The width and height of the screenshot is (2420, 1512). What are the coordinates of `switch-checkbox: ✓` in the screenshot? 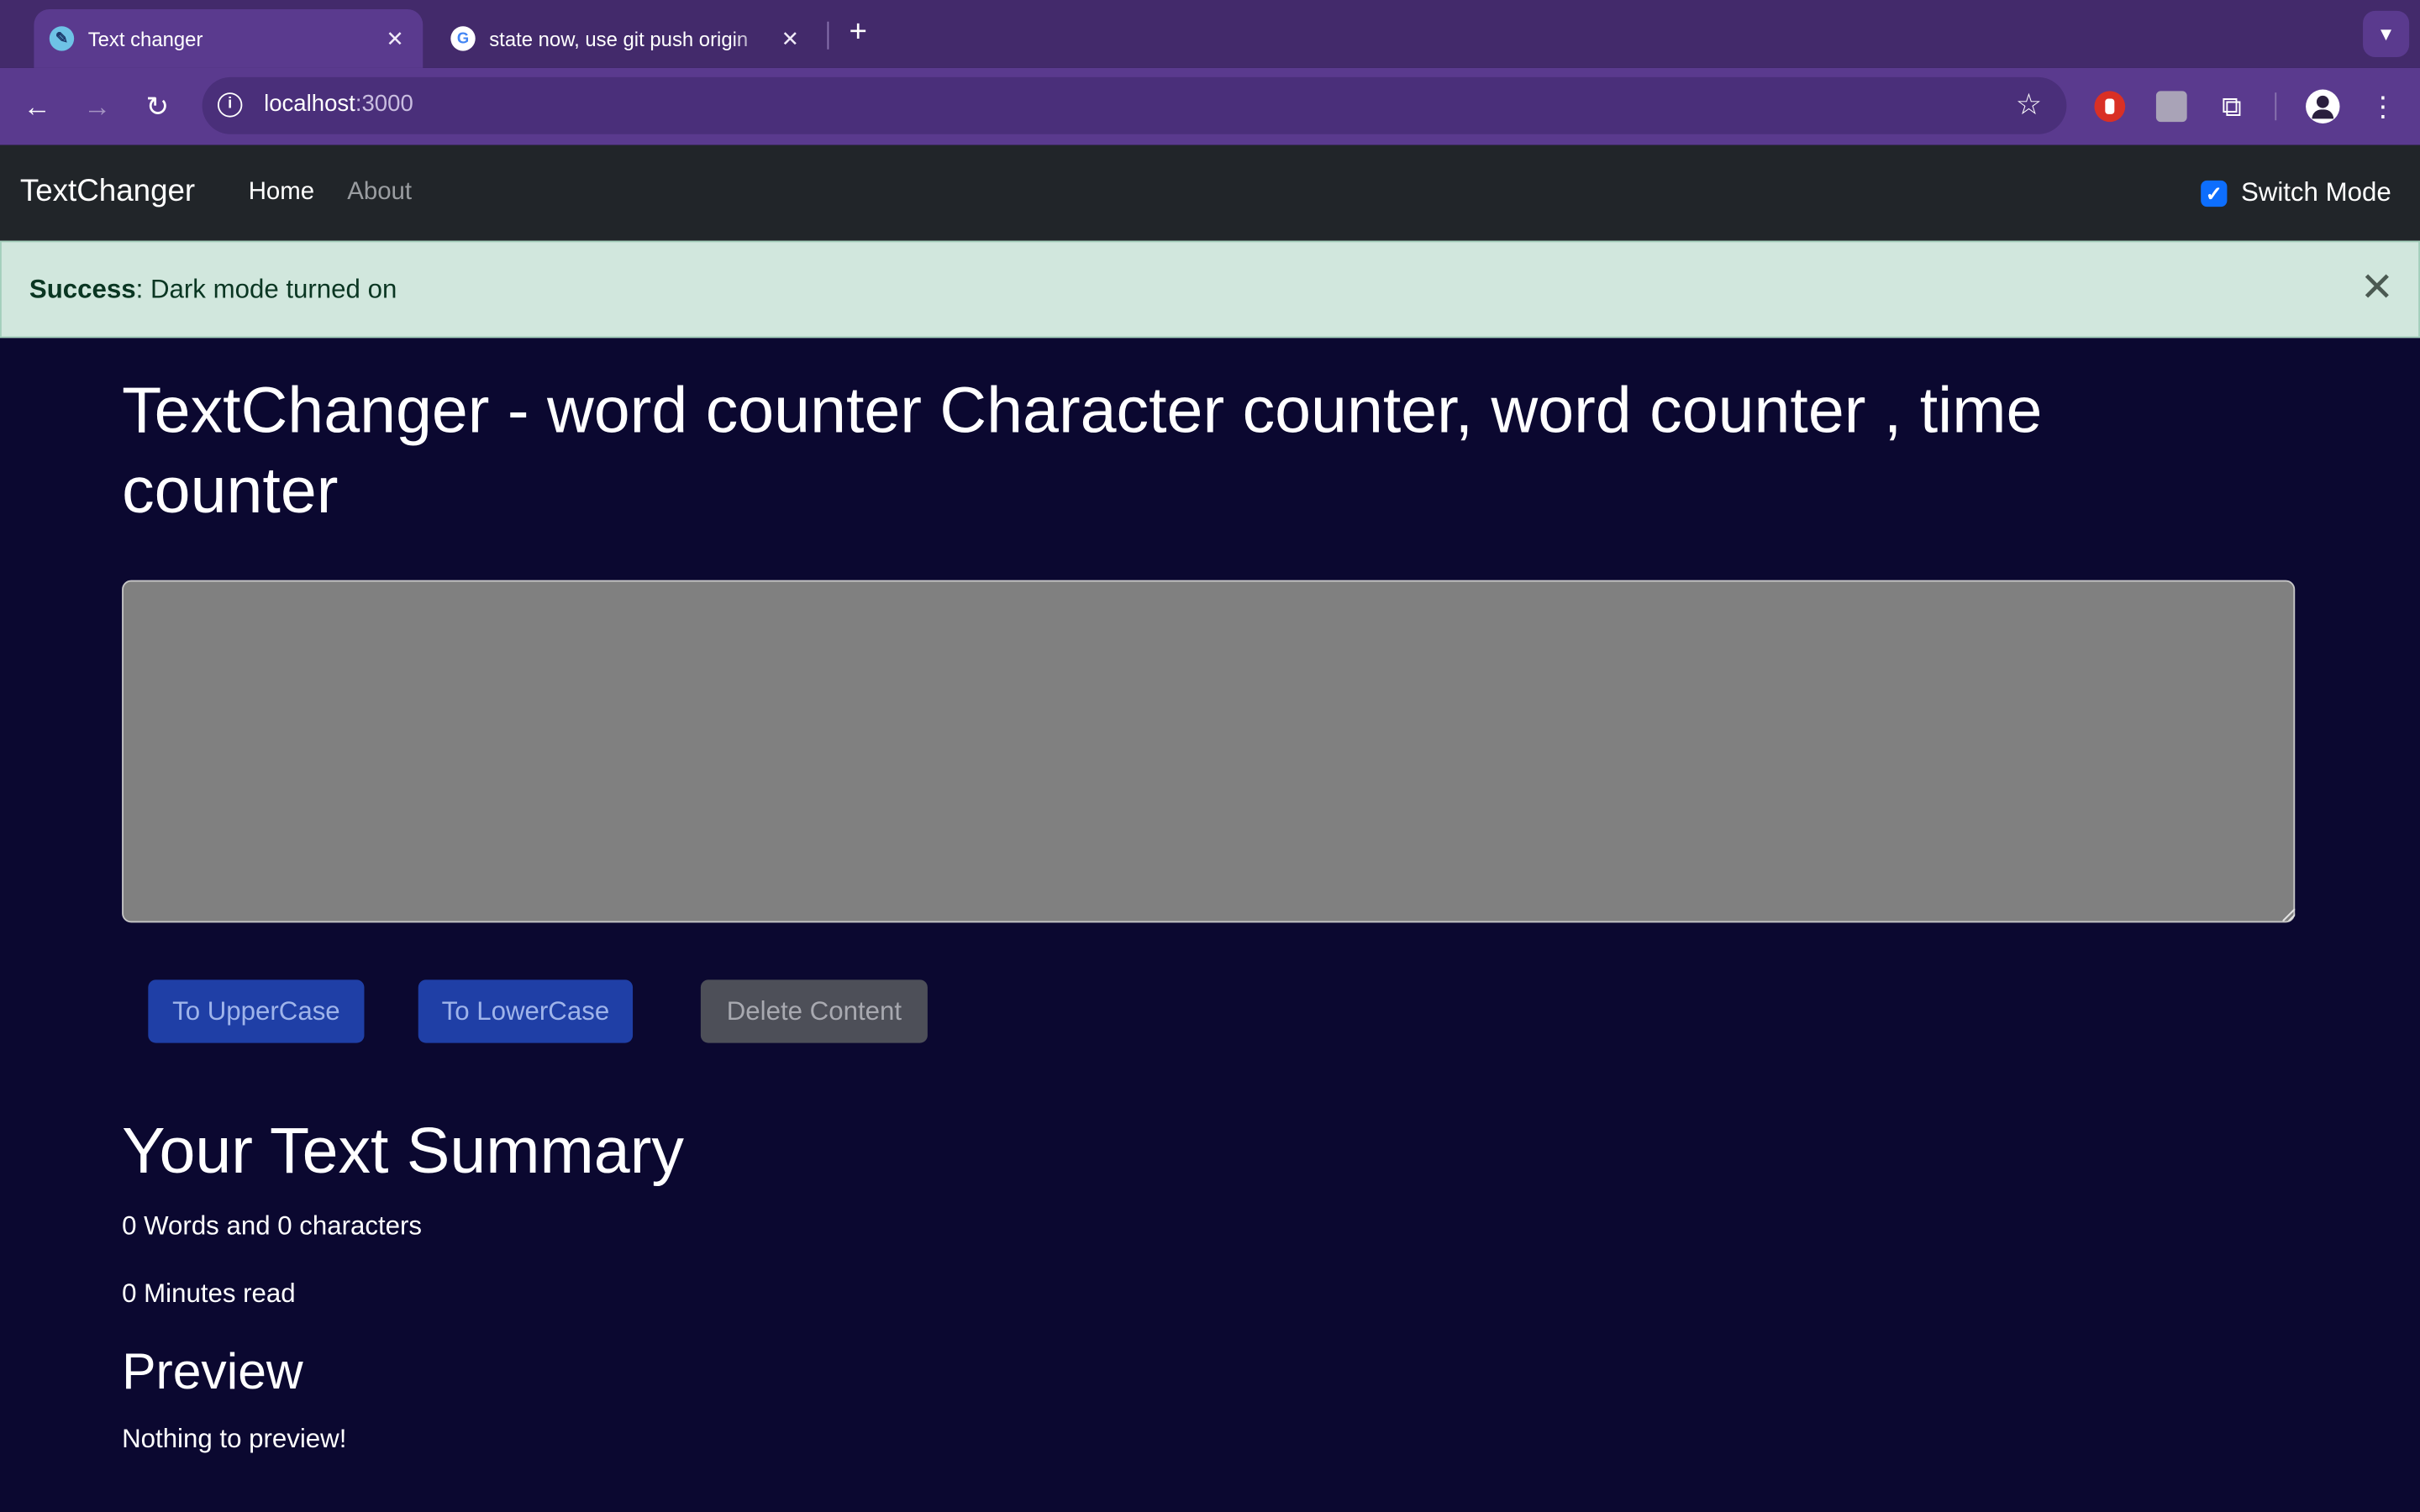 It's located at (2214, 193).